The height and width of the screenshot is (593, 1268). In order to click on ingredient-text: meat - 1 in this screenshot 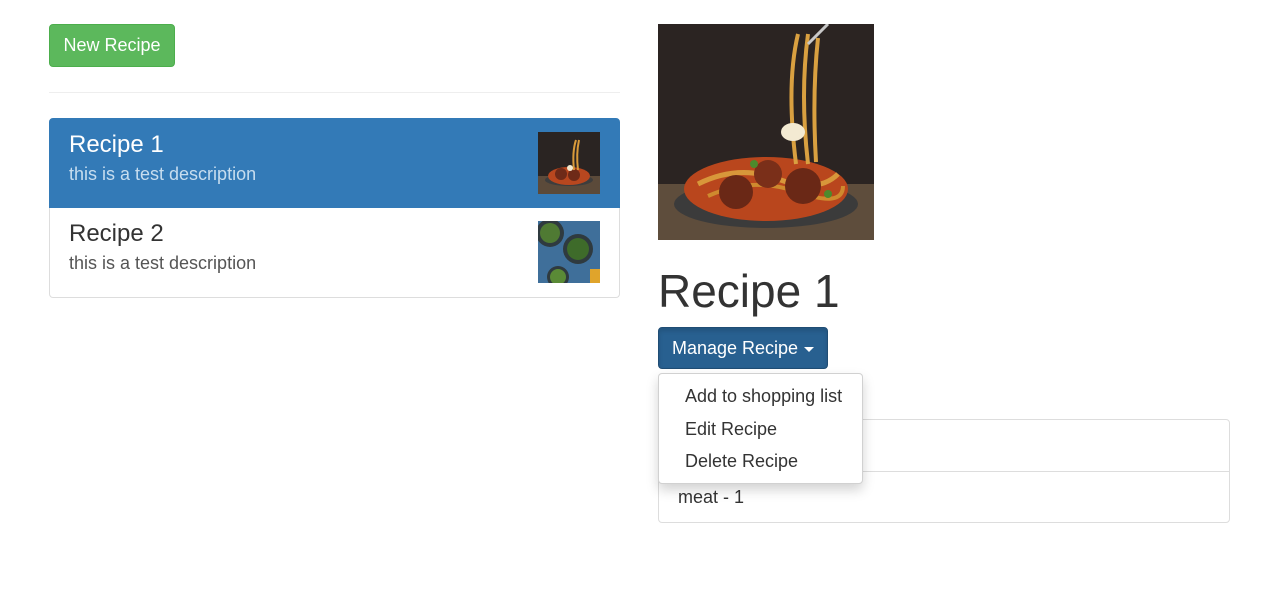, I will do `click(711, 497)`.